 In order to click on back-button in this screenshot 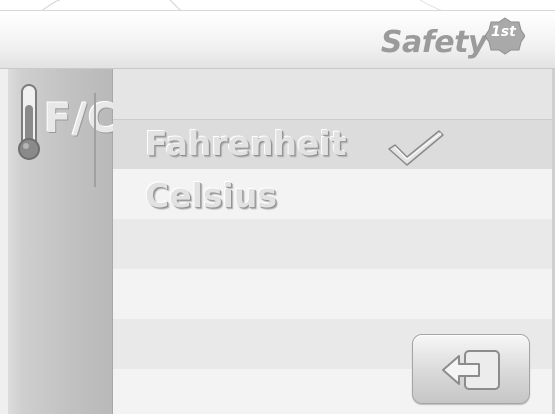, I will do `click(471, 369)`.